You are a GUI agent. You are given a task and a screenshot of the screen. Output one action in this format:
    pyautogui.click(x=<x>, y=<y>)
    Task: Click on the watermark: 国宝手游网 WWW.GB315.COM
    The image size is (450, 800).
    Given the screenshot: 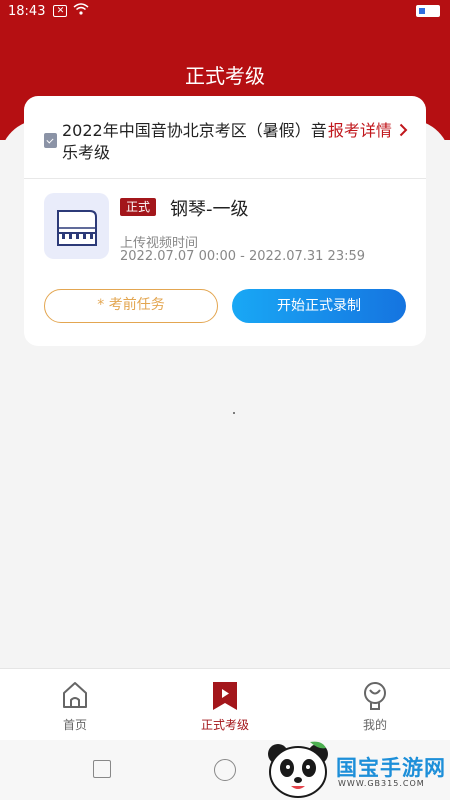 What is the action you would take?
    pyautogui.click(x=357, y=770)
    